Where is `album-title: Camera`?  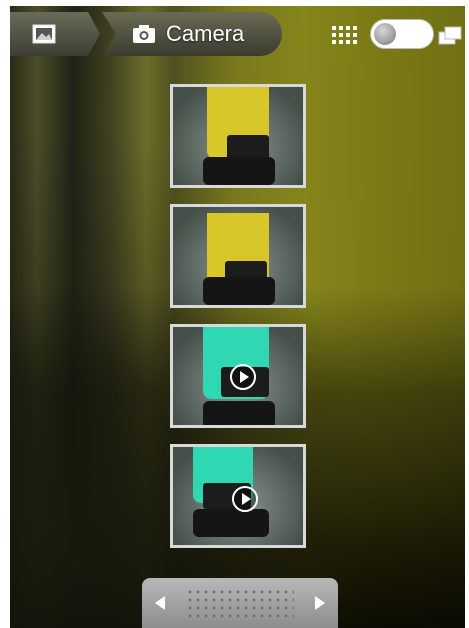 album-title: Camera is located at coordinates (205, 33).